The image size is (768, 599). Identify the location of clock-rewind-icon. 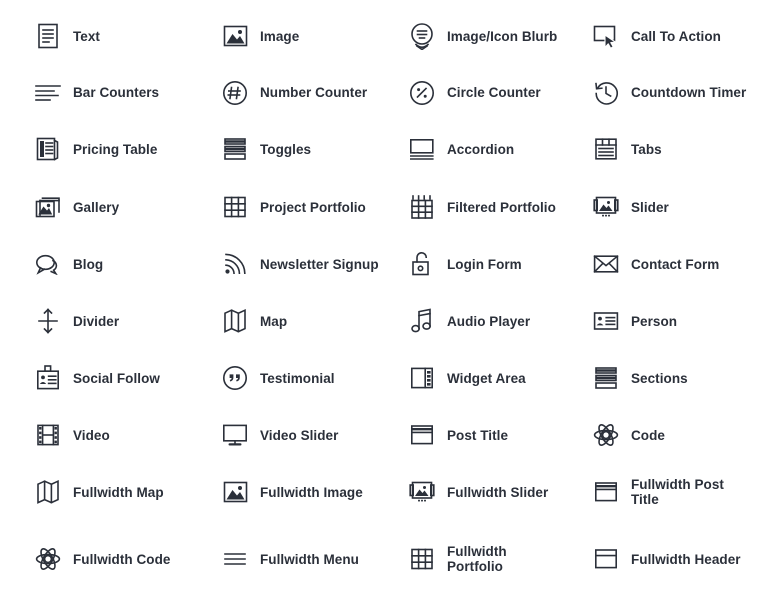
(606, 93).